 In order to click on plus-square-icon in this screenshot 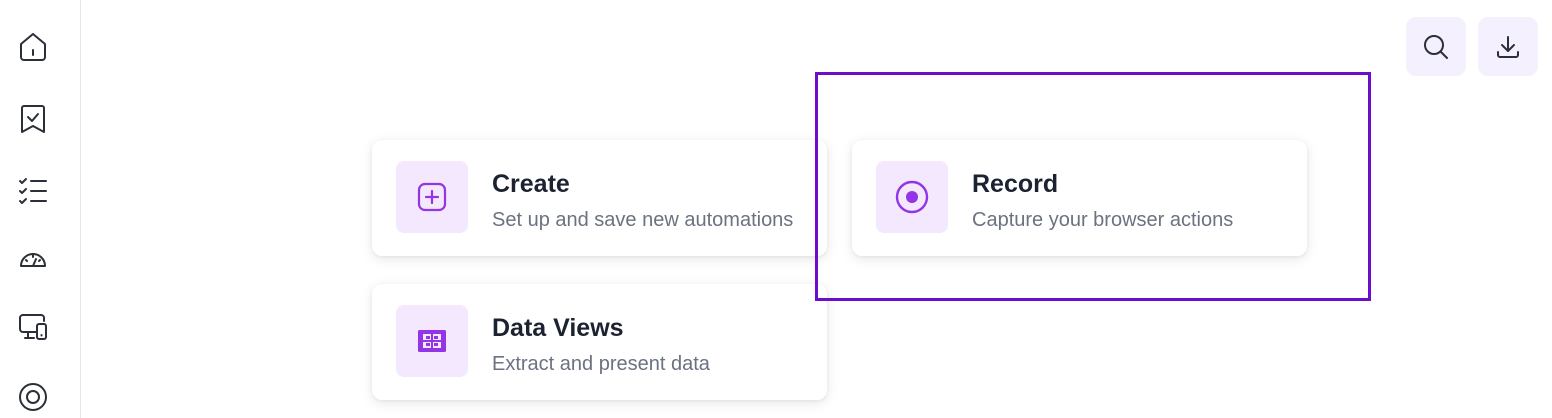, I will do `click(432, 197)`.